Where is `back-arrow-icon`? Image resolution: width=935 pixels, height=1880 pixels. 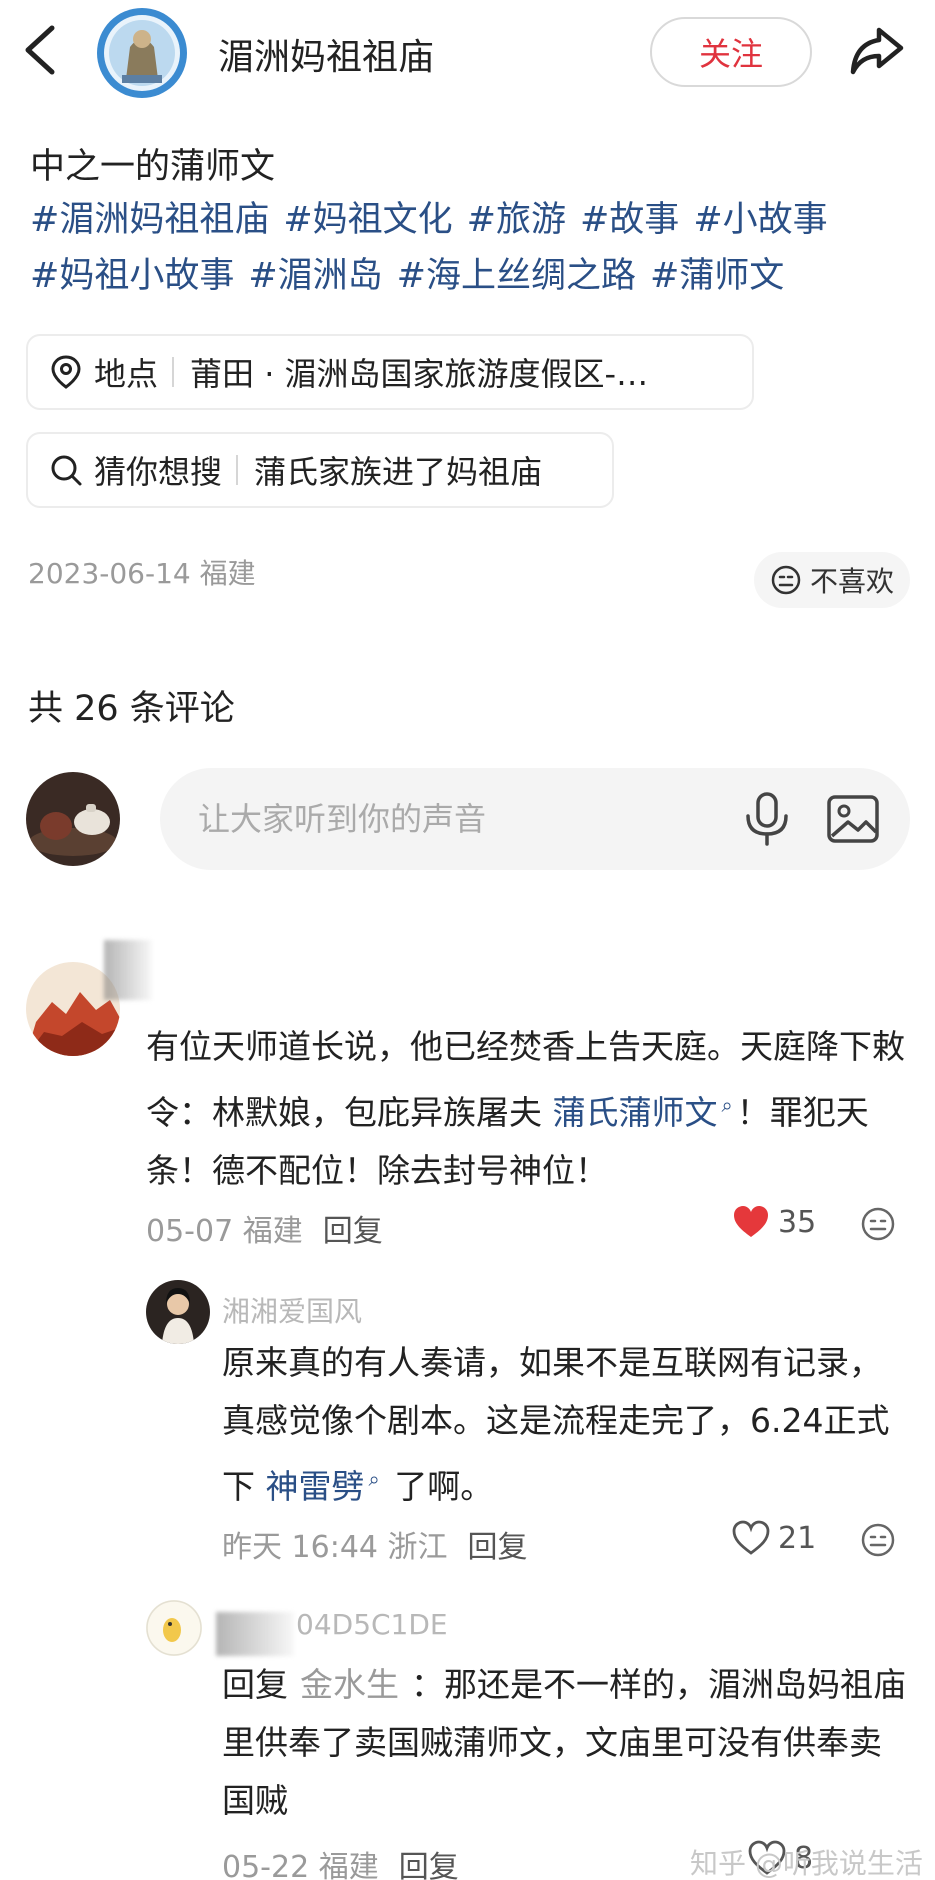
back-arrow-icon is located at coordinates (40, 50).